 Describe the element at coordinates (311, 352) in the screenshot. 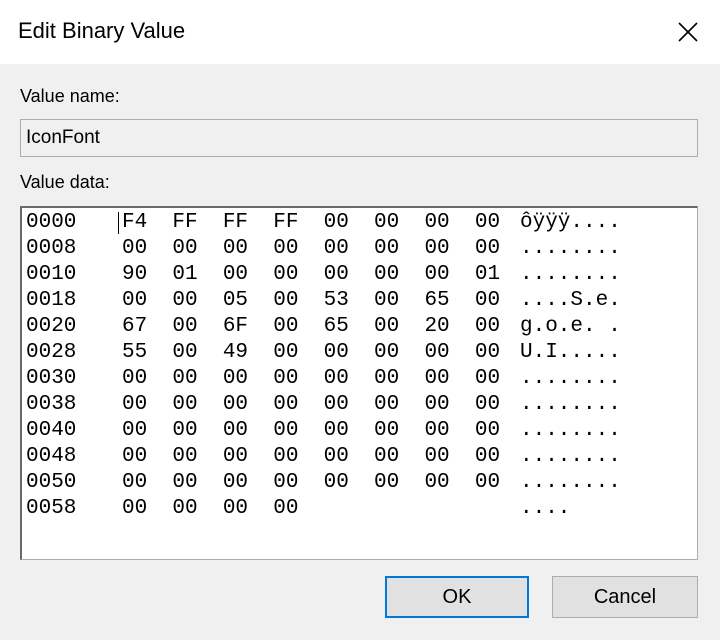

I see `hex-bytes: 55 00 49 00 00 00 00 00` at that location.